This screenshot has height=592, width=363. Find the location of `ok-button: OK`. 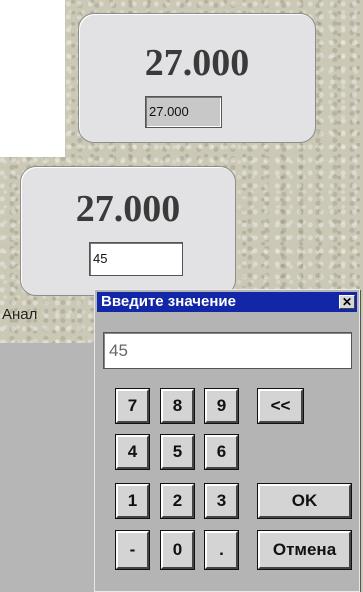

ok-button: OK is located at coordinates (304, 501).